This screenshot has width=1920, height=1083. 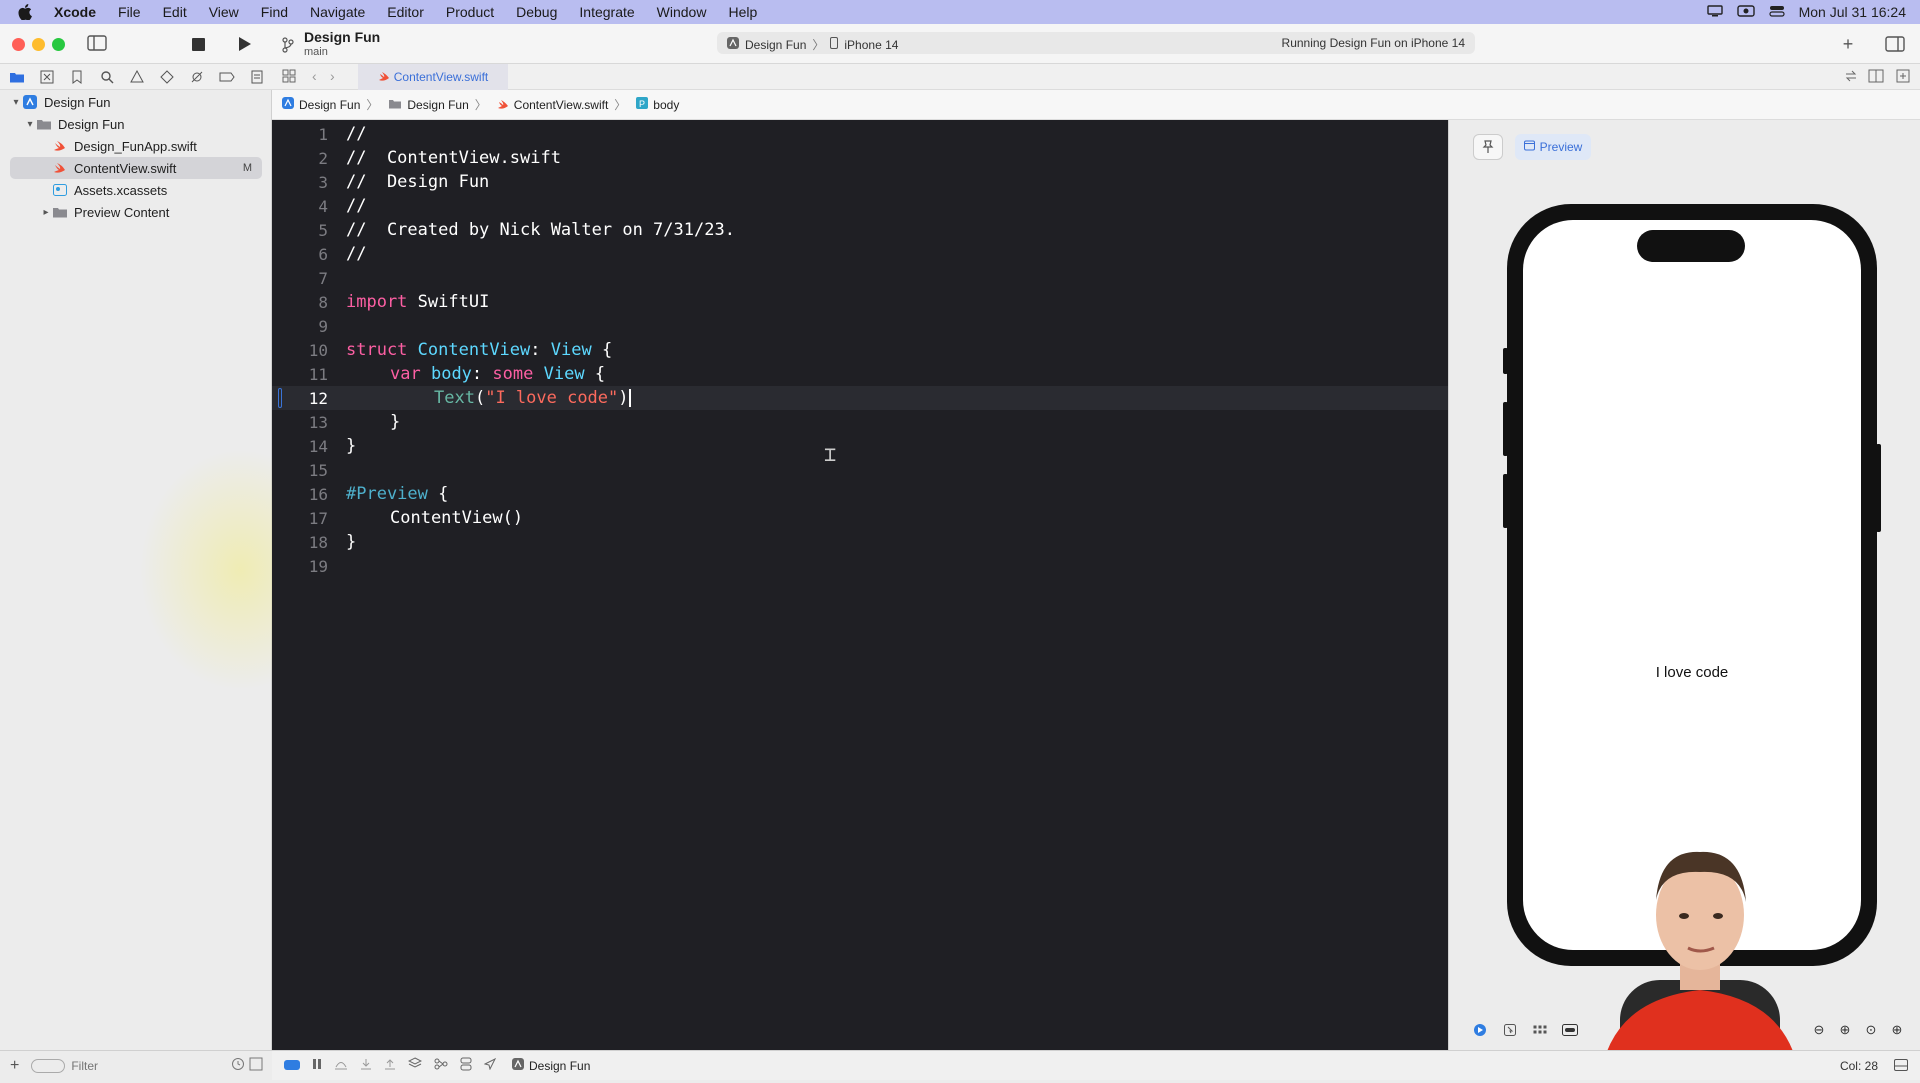 I want to click on tree-item-assets: Assets.xcassets, so click(x=136, y=190).